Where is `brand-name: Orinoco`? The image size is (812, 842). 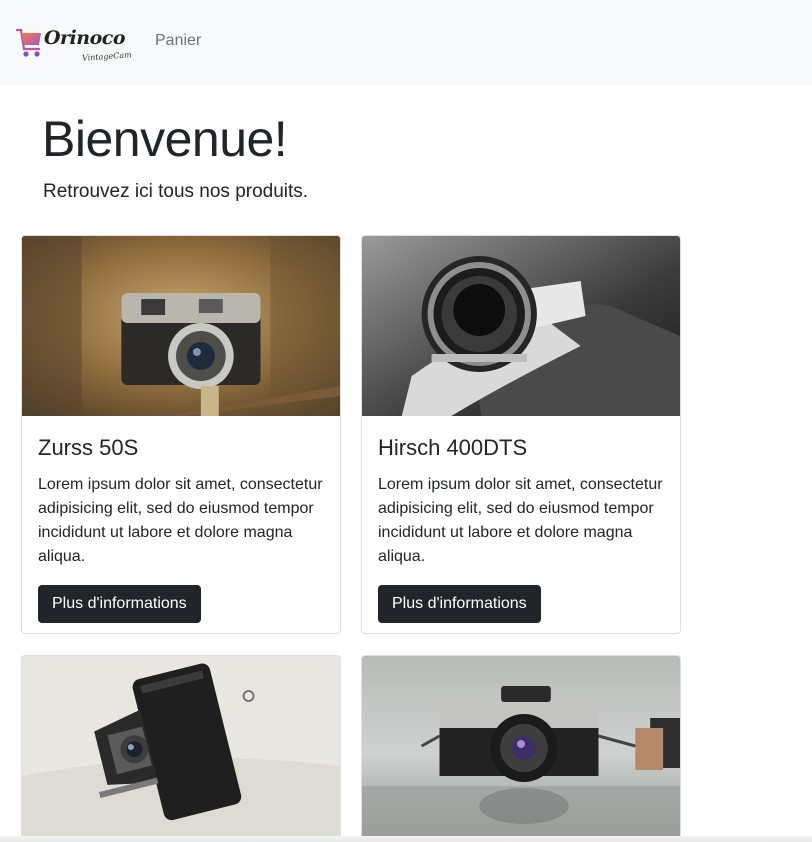 brand-name: Orinoco is located at coordinates (85, 38).